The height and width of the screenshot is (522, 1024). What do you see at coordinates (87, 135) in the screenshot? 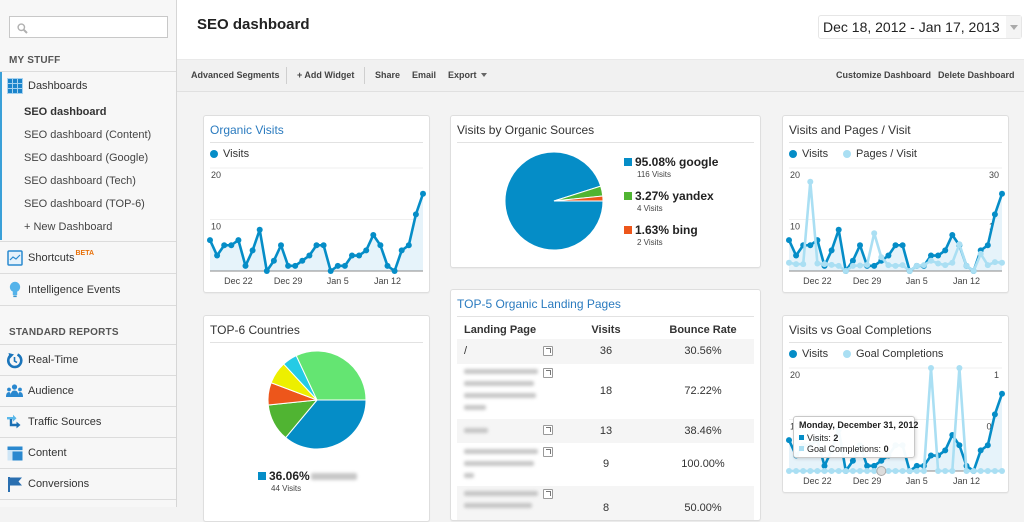
I see `dashboard-link-seo-content: SEO dashboard (Content)` at bounding box center [87, 135].